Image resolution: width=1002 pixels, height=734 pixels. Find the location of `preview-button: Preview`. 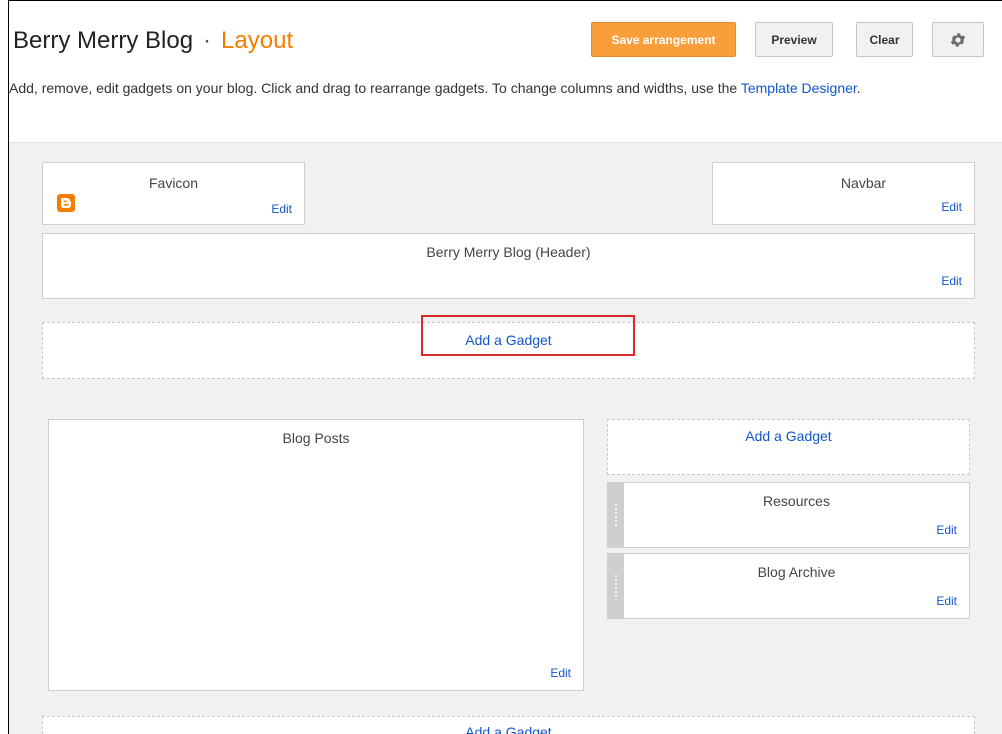

preview-button: Preview is located at coordinates (794, 39).